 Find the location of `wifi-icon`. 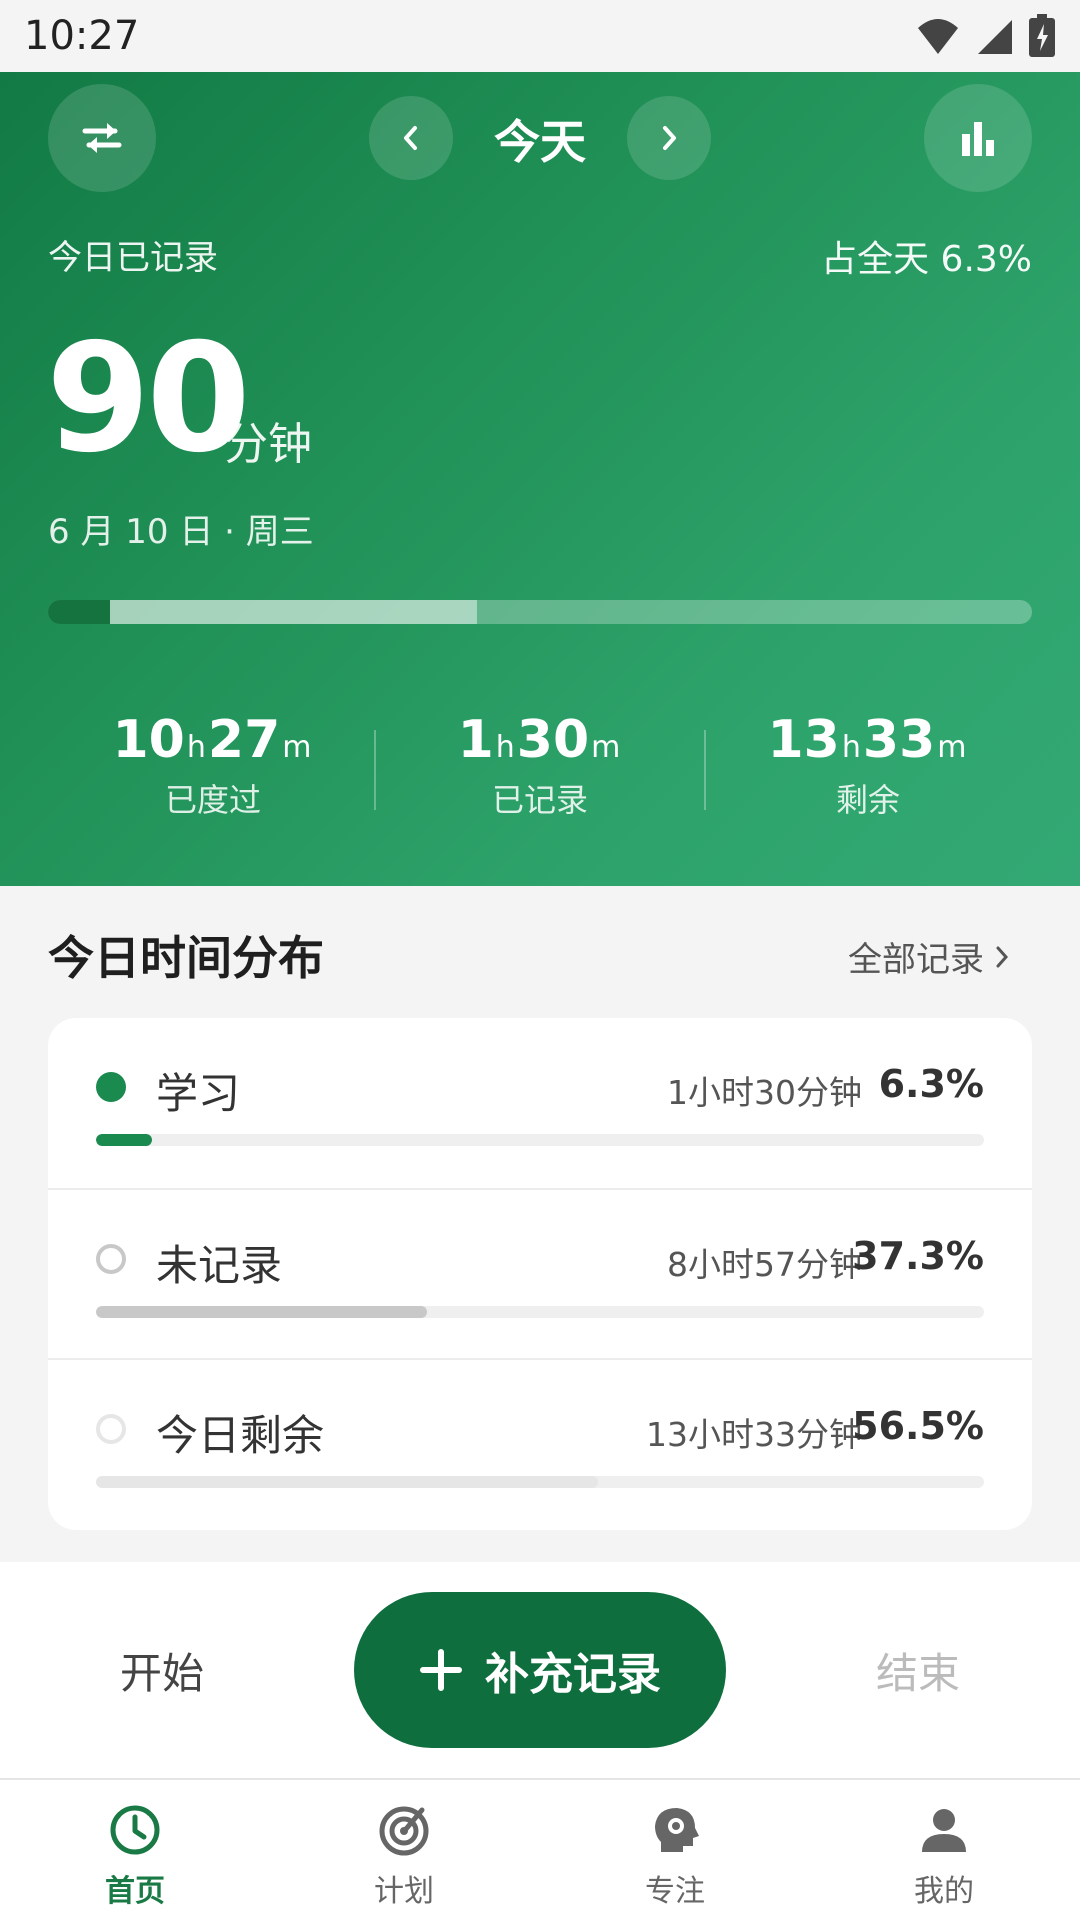

wifi-icon is located at coordinates (938, 36).